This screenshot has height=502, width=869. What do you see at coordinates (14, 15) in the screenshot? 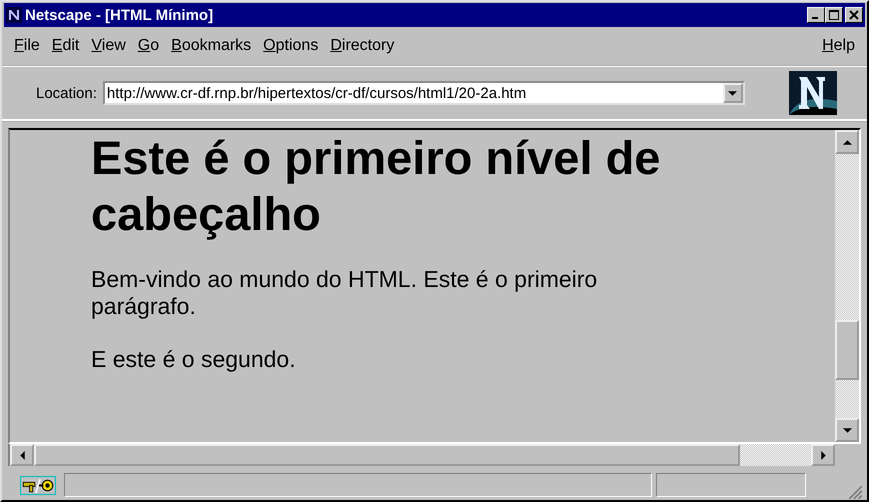
I see `app-logo-icon` at bounding box center [14, 15].